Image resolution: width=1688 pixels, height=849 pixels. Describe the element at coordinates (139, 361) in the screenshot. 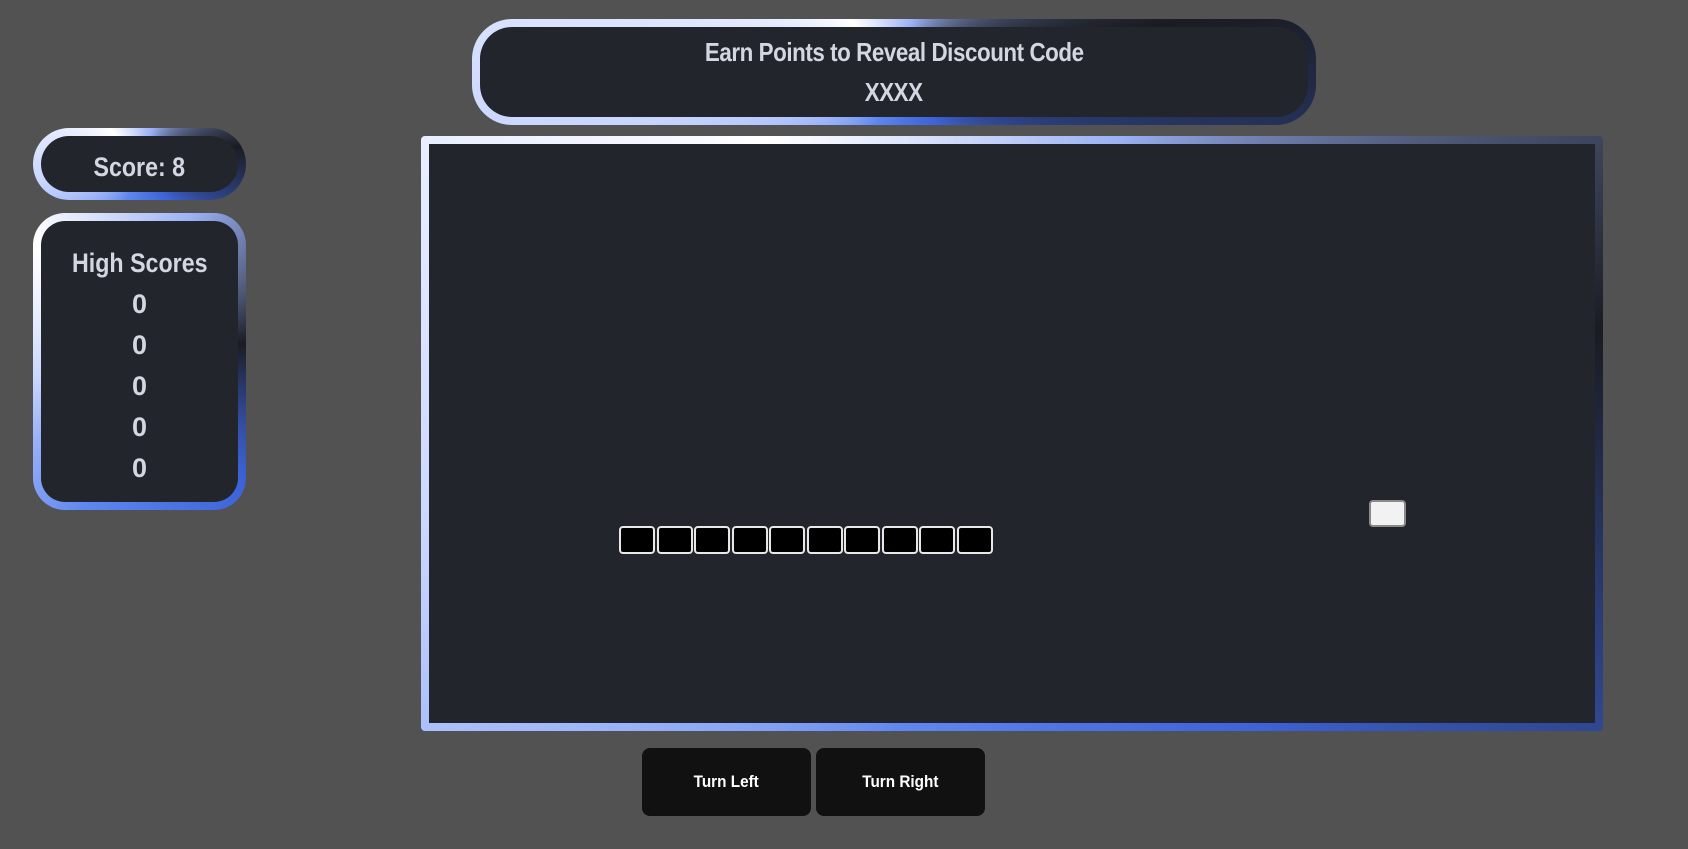

I see `high-scores-panel: High Scores 0 0 0 0 0` at that location.